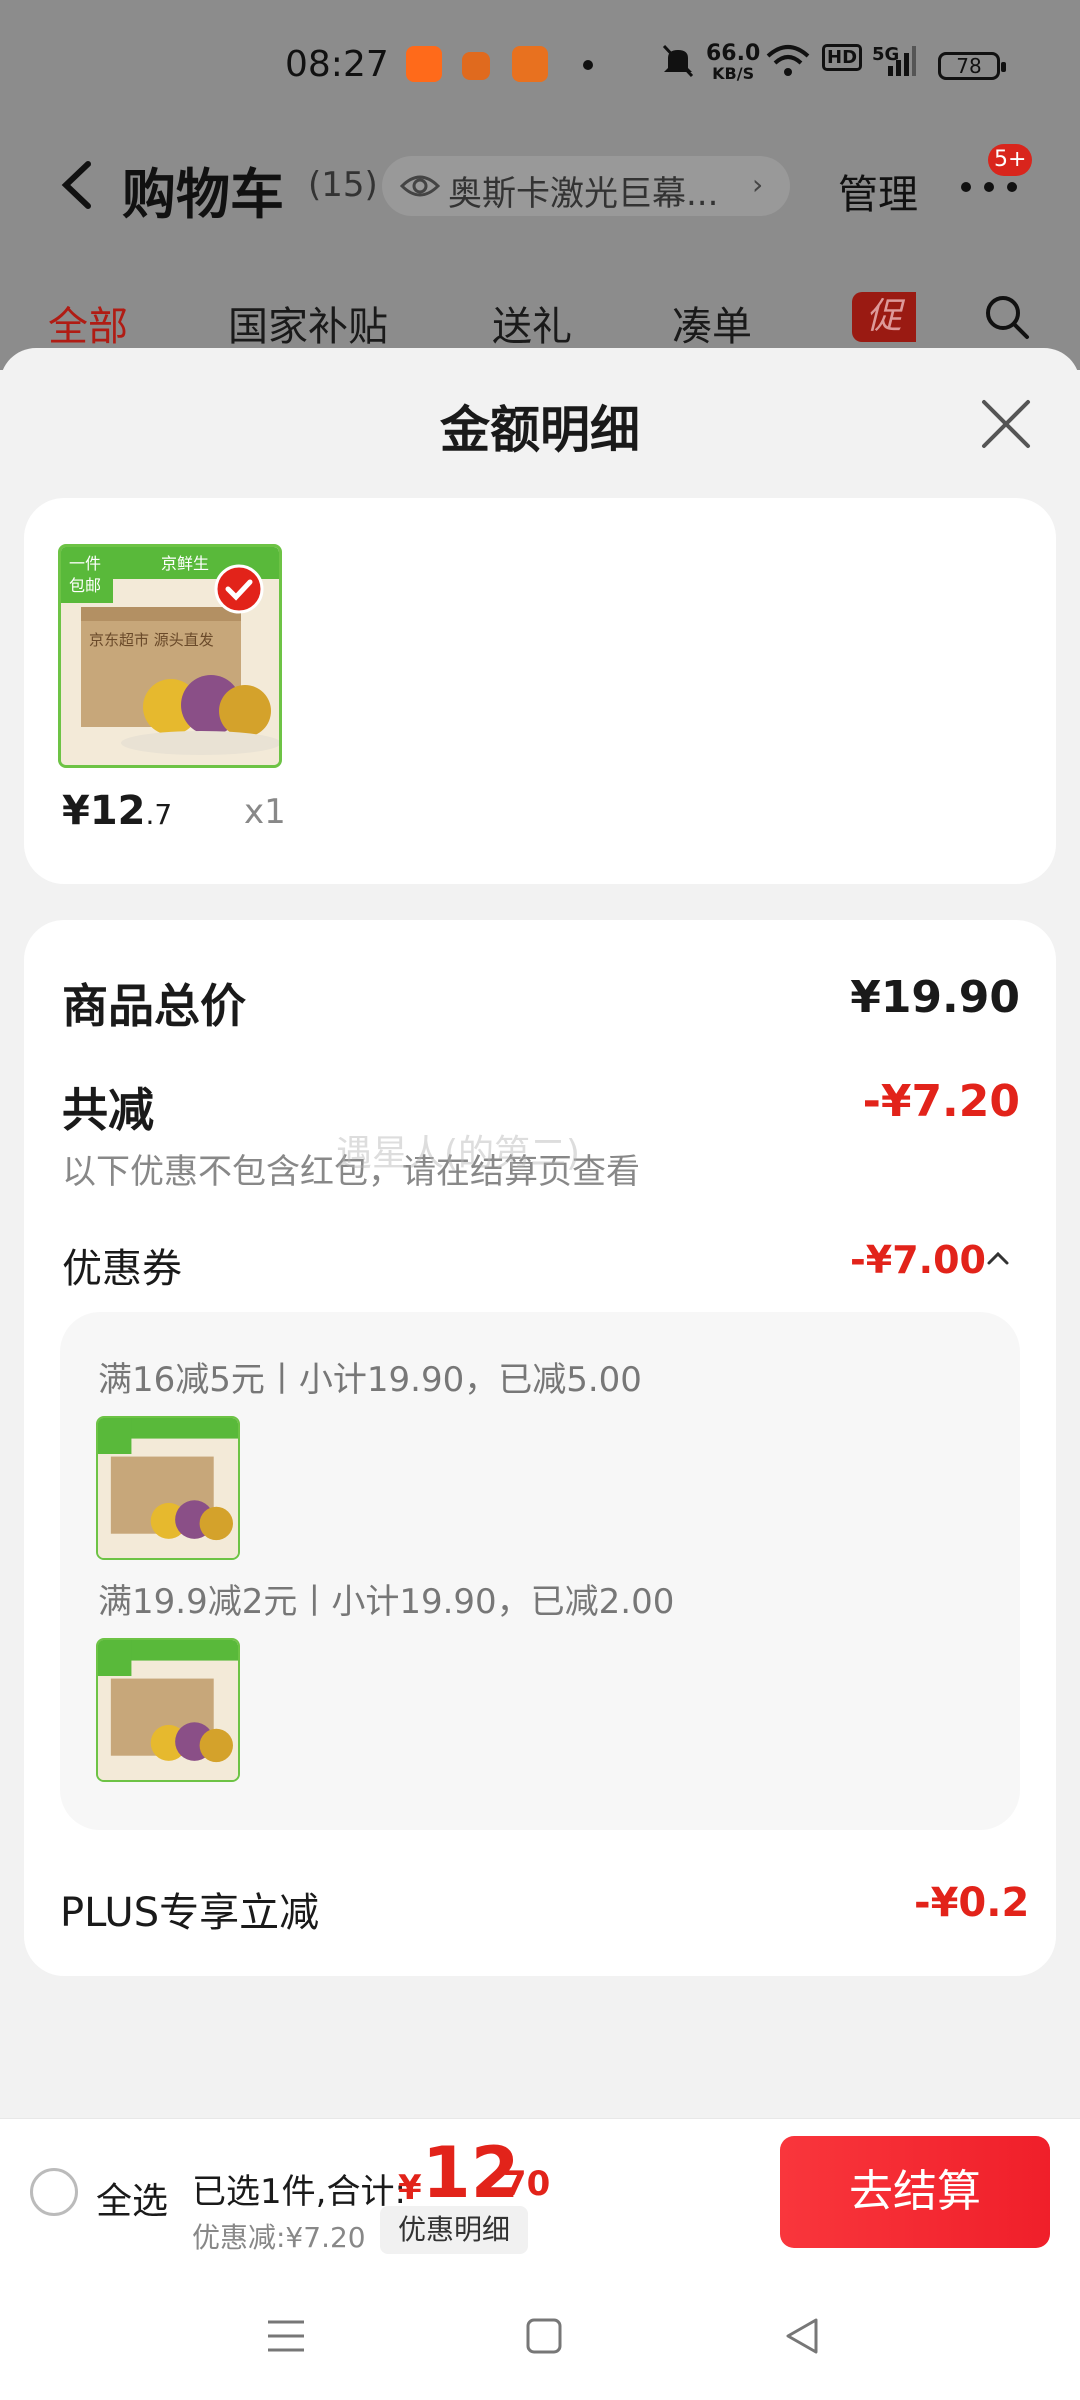  I want to click on tab-national-subsidy: 国家补贴, so click(308, 323).